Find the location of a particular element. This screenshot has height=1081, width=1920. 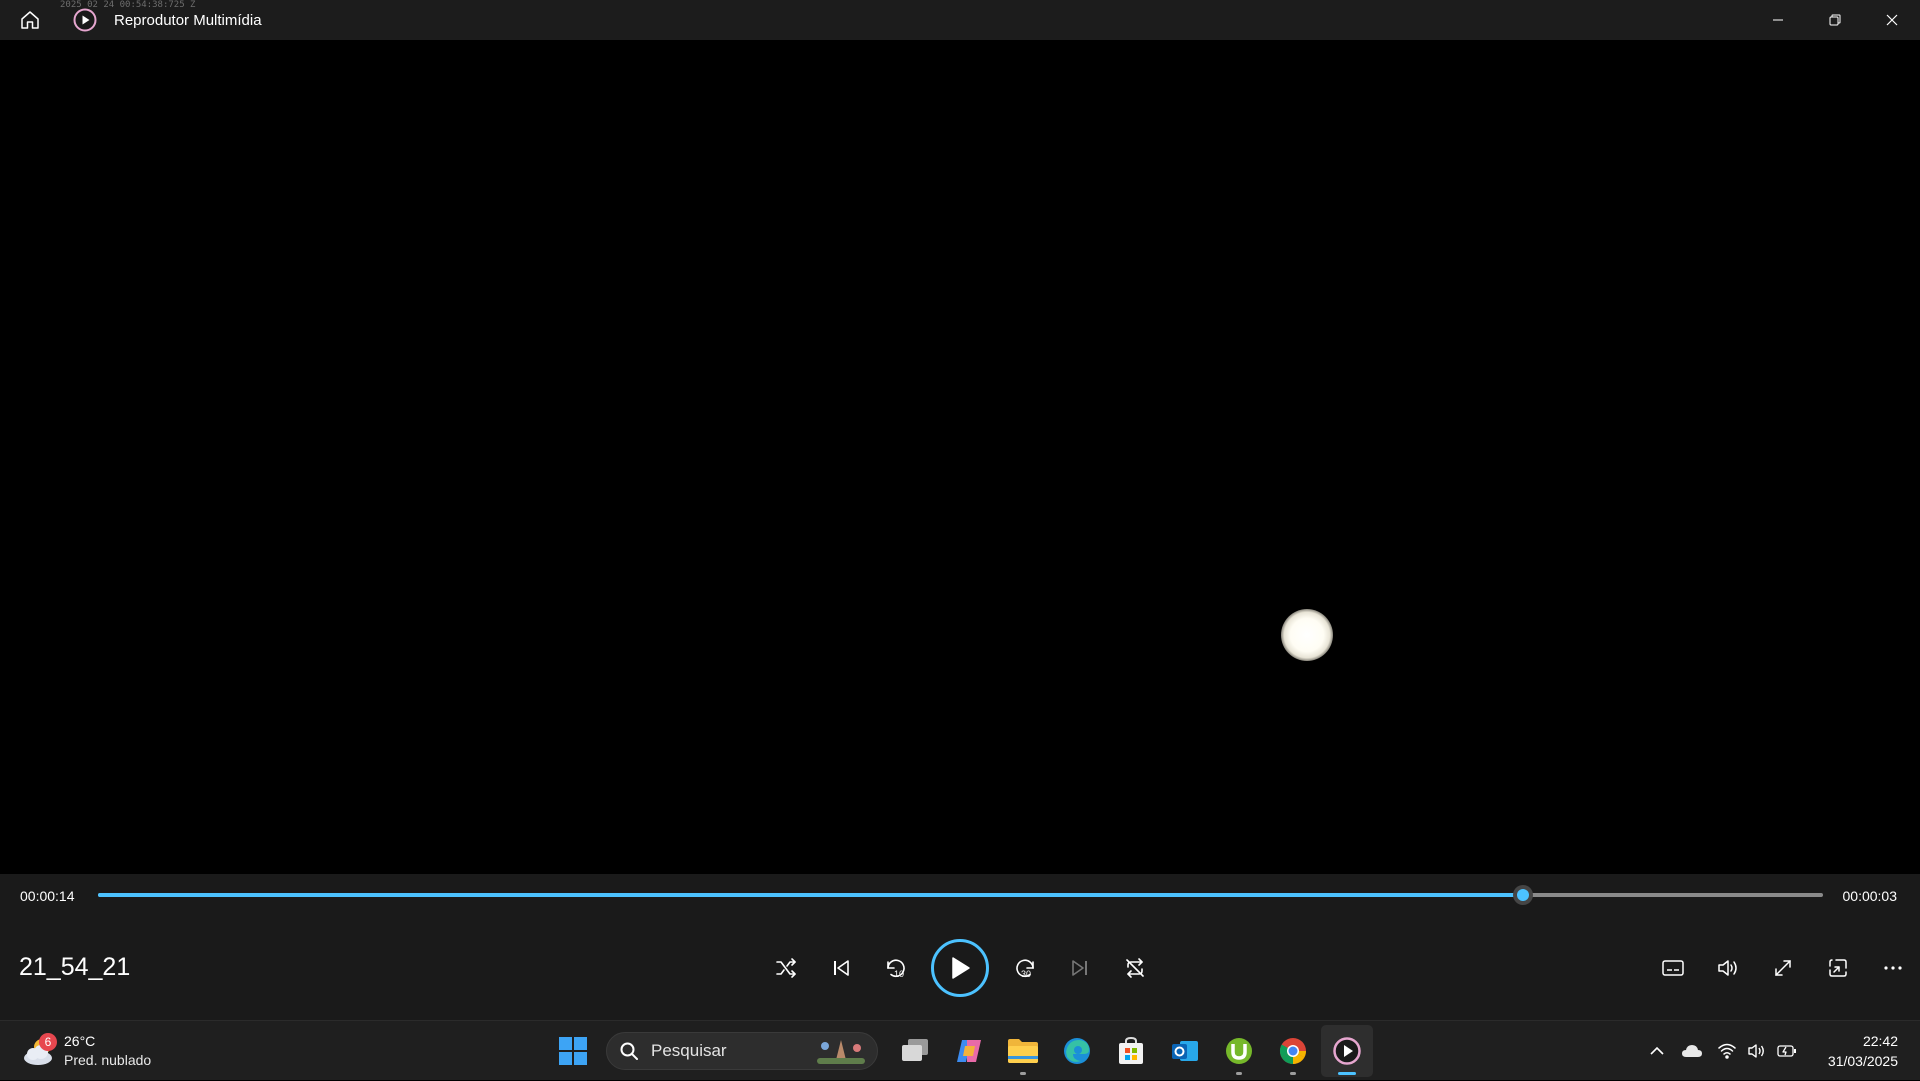

weather-icon: 6 is located at coordinates (39, 1051).